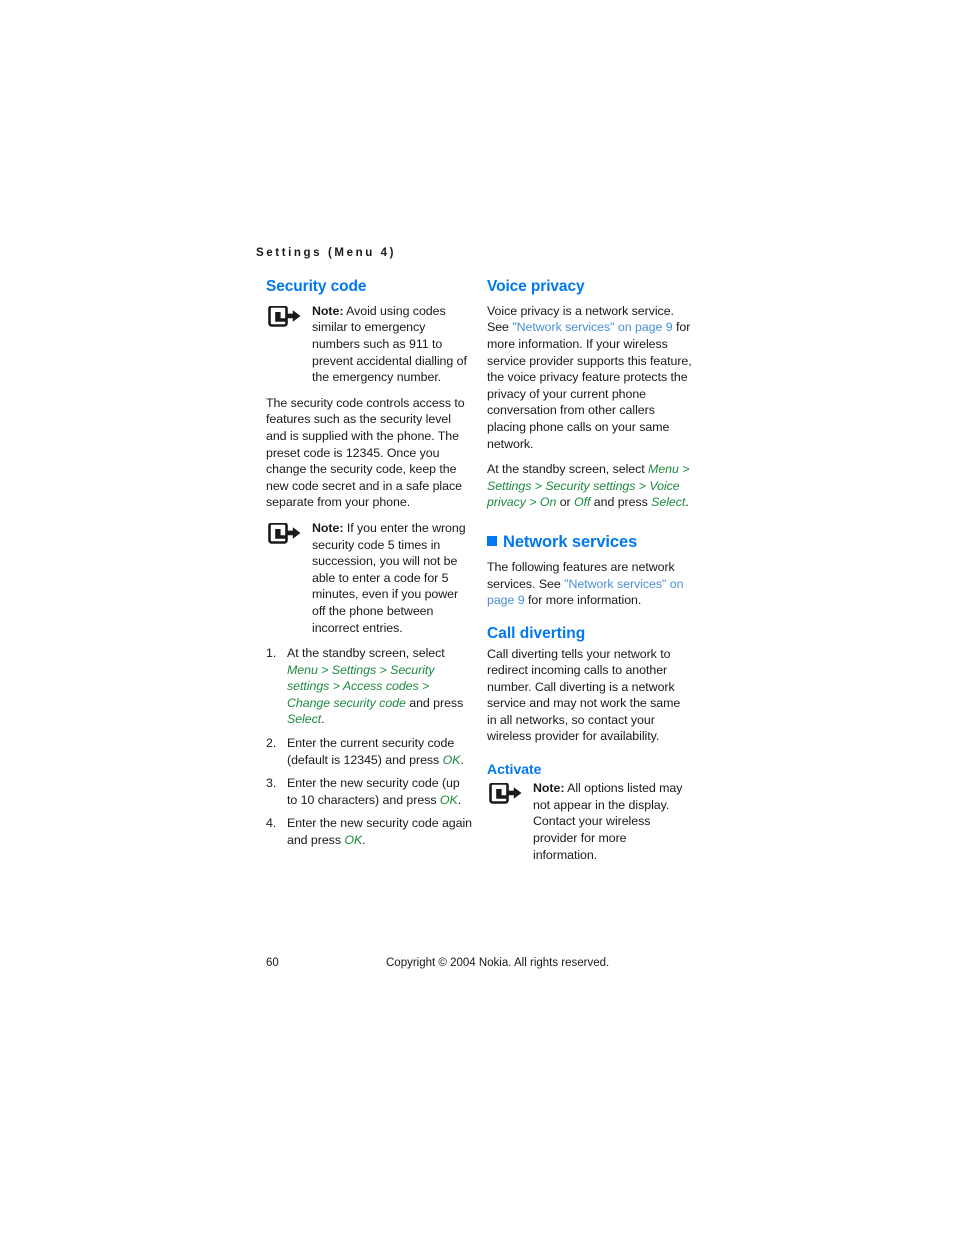 The width and height of the screenshot is (954, 1235). I want to click on heading-security-code: Security code, so click(316, 286).